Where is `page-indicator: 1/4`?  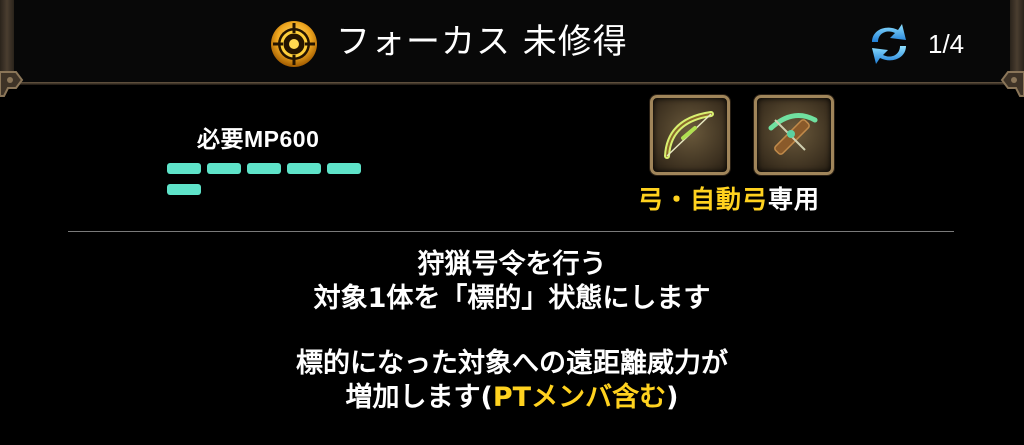 page-indicator: 1/4 is located at coordinates (946, 44).